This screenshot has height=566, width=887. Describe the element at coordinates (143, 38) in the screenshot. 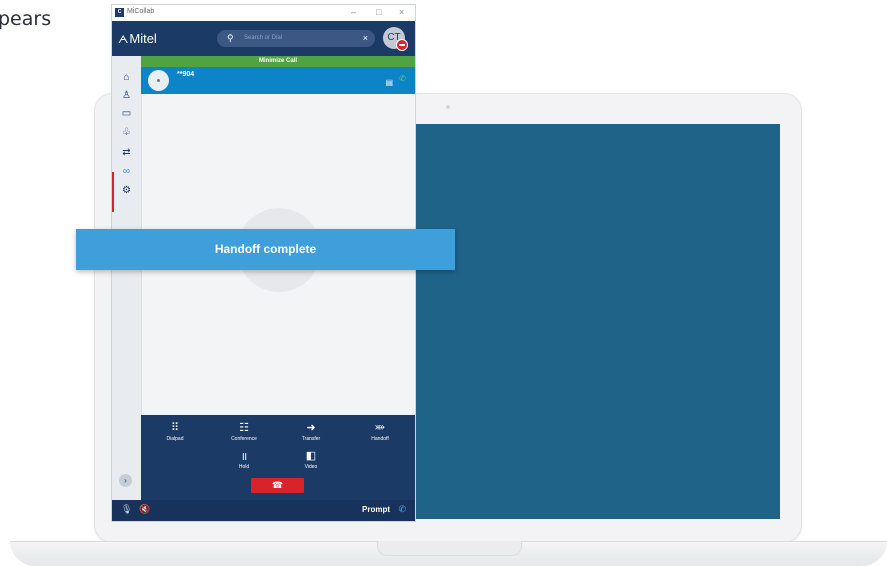

I see `brand-name: Mitel` at that location.